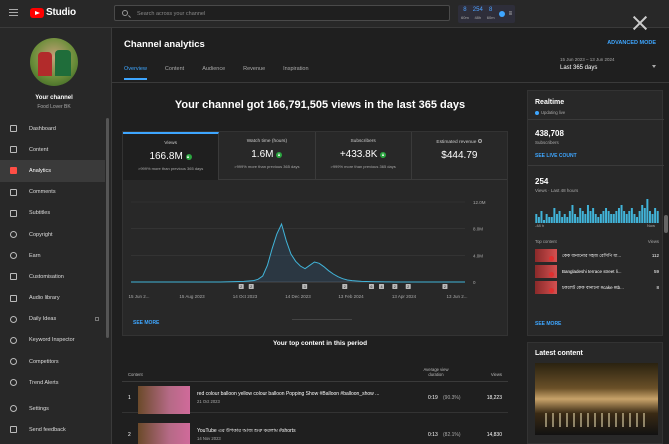 The image size is (669, 444). I want to click on sidebar-scrollbar, so click(107, 228).